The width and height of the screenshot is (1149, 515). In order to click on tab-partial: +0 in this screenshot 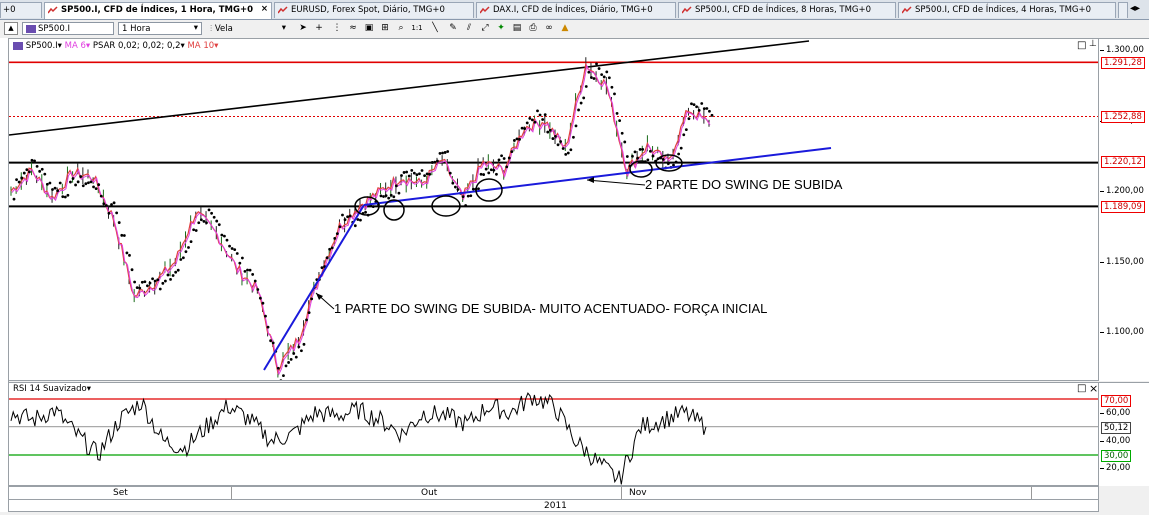, I will do `click(21, 10)`.